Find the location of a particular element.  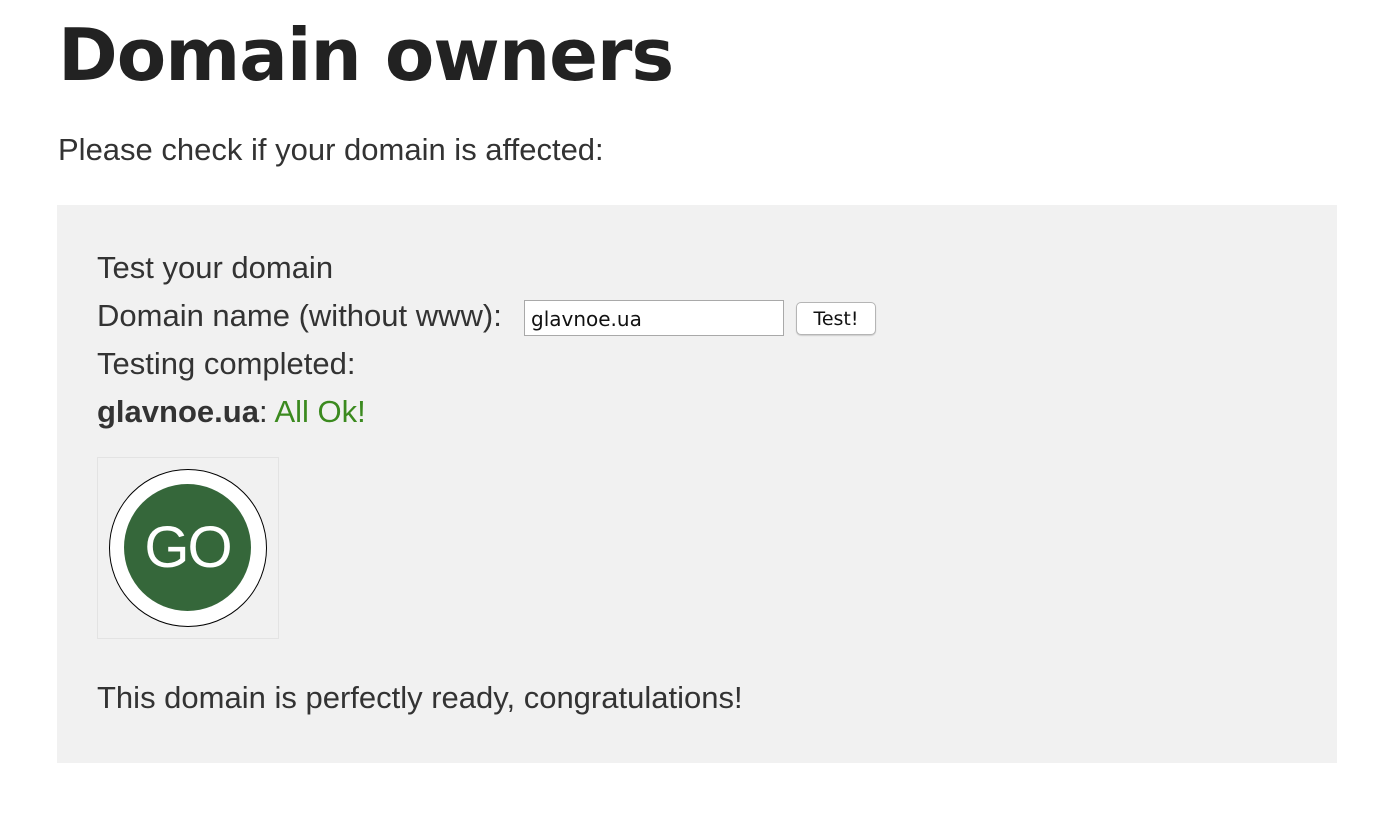

result-domain: glavnoe.ua is located at coordinates (178, 411).